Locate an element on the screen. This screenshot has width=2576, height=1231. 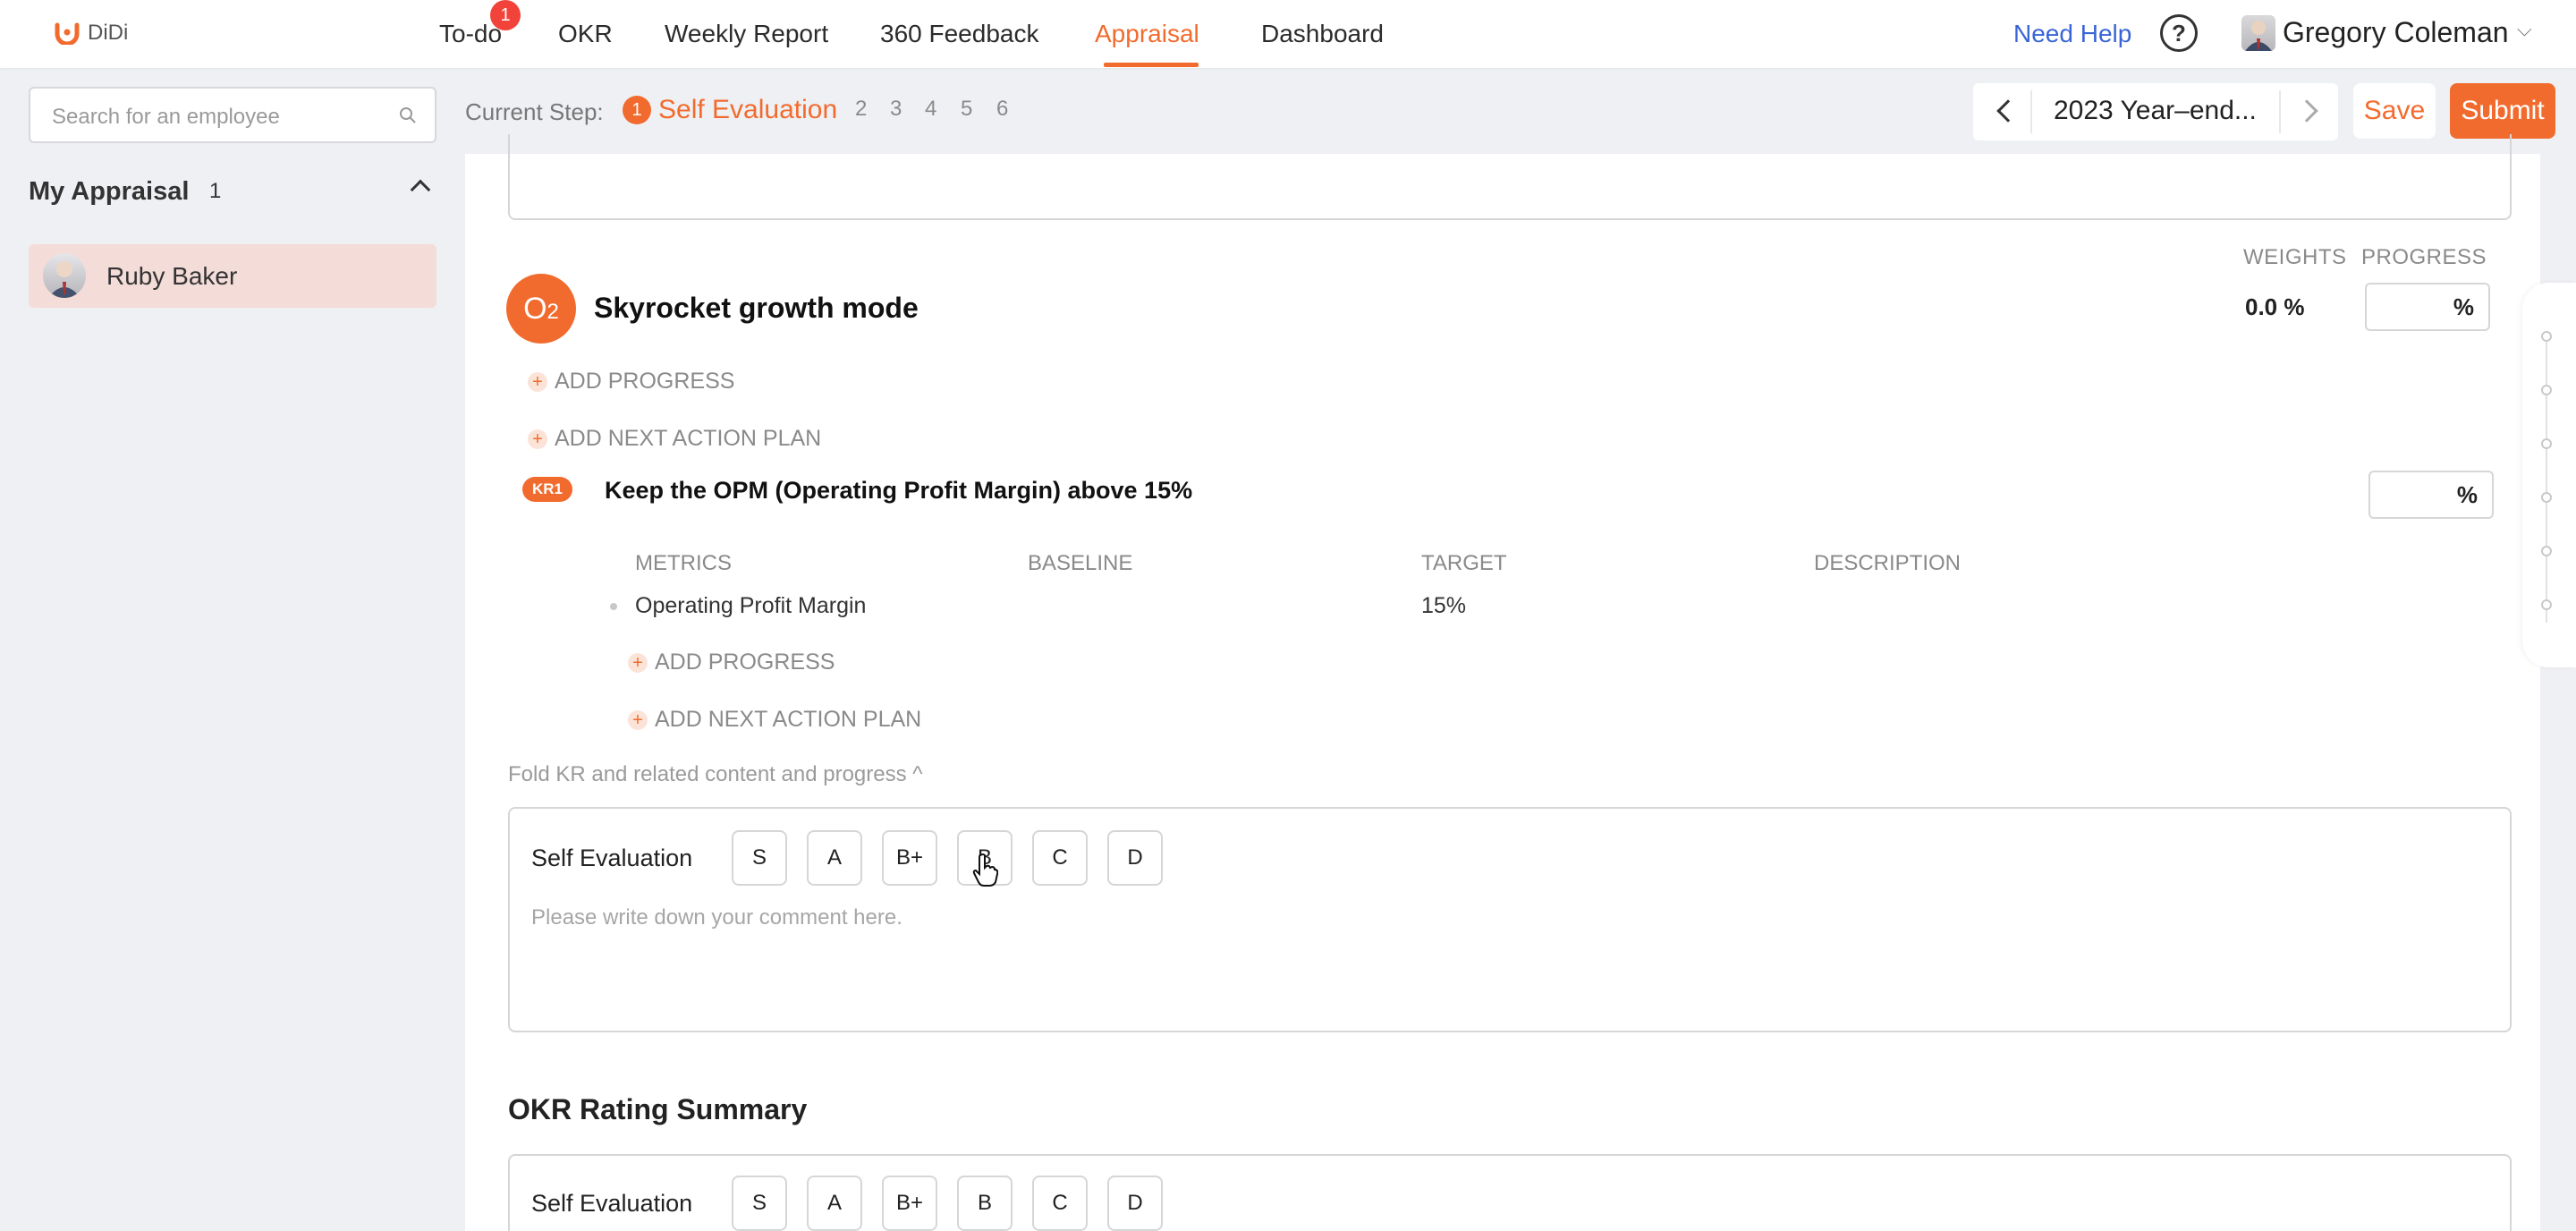
employee-search-input: Search for an employee is located at coordinates (232, 115).